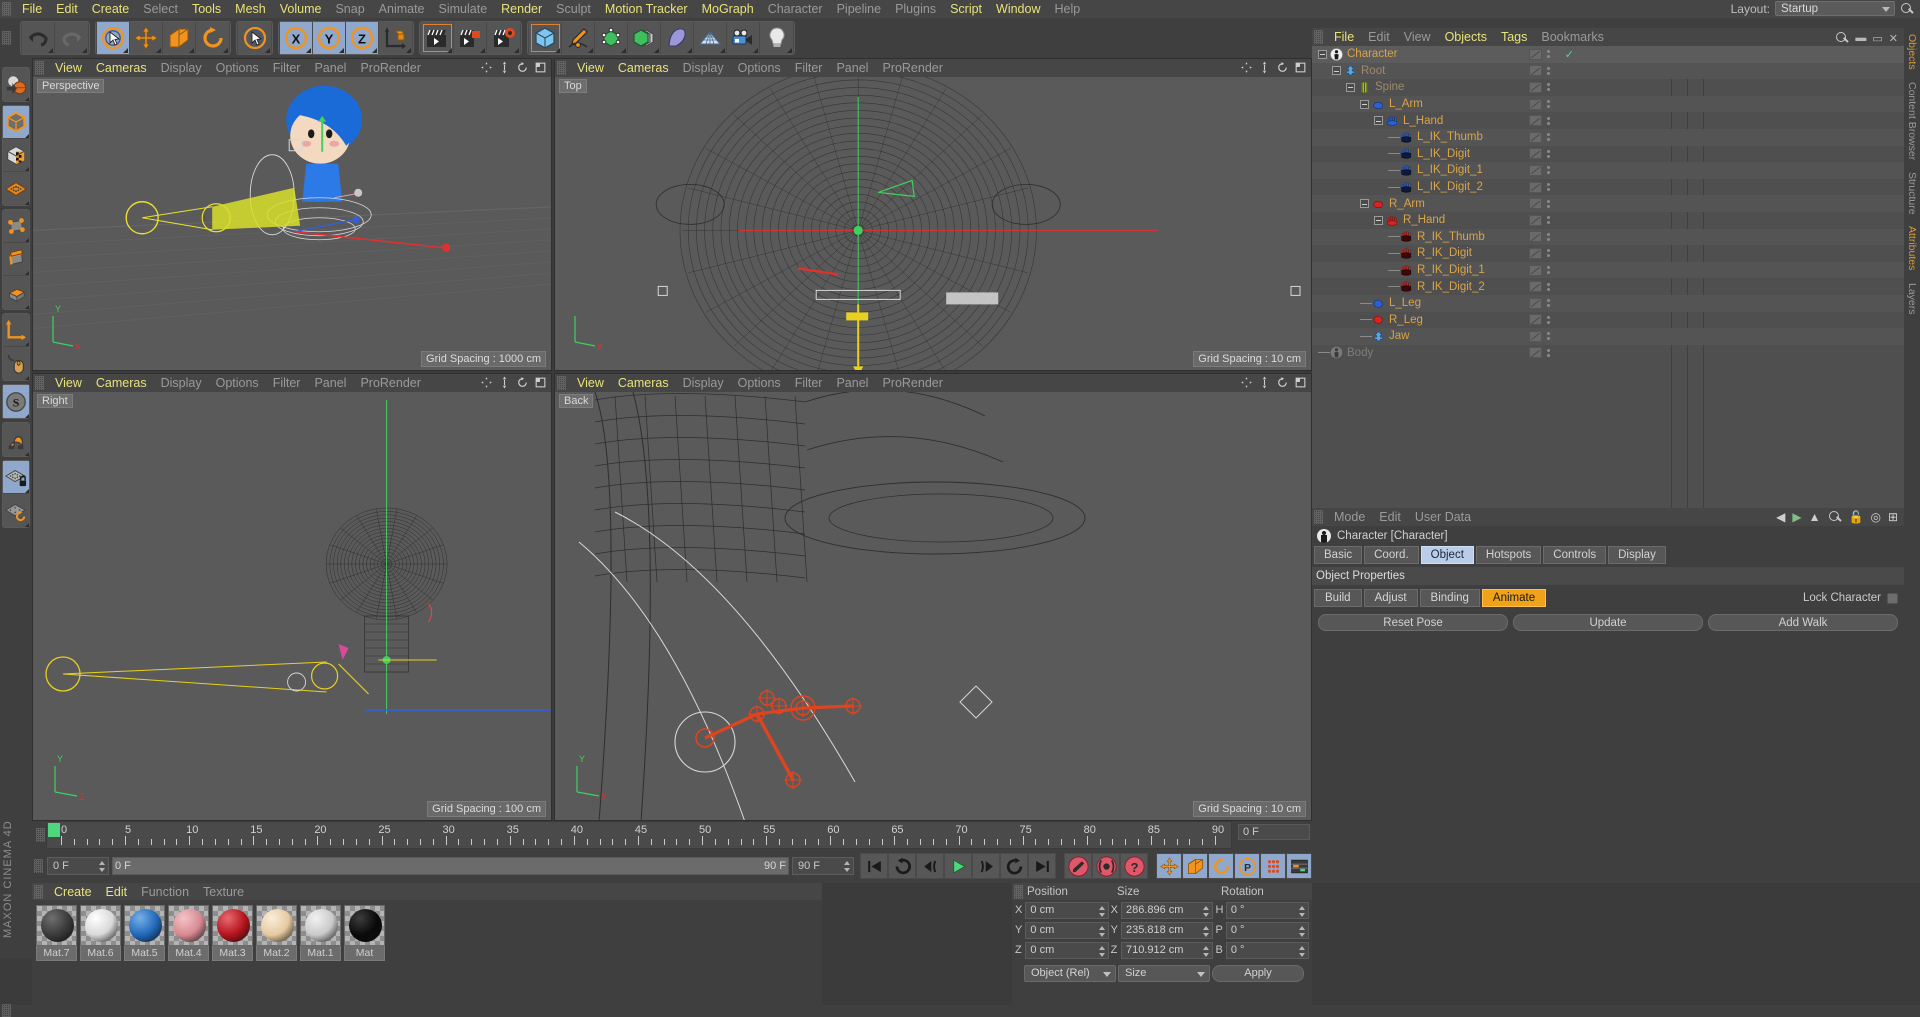  Describe the element at coordinates (933, 223) in the screenshot. I see `viewport-top-canvas: X Top Grid Spacing : 10 cm` at that location.